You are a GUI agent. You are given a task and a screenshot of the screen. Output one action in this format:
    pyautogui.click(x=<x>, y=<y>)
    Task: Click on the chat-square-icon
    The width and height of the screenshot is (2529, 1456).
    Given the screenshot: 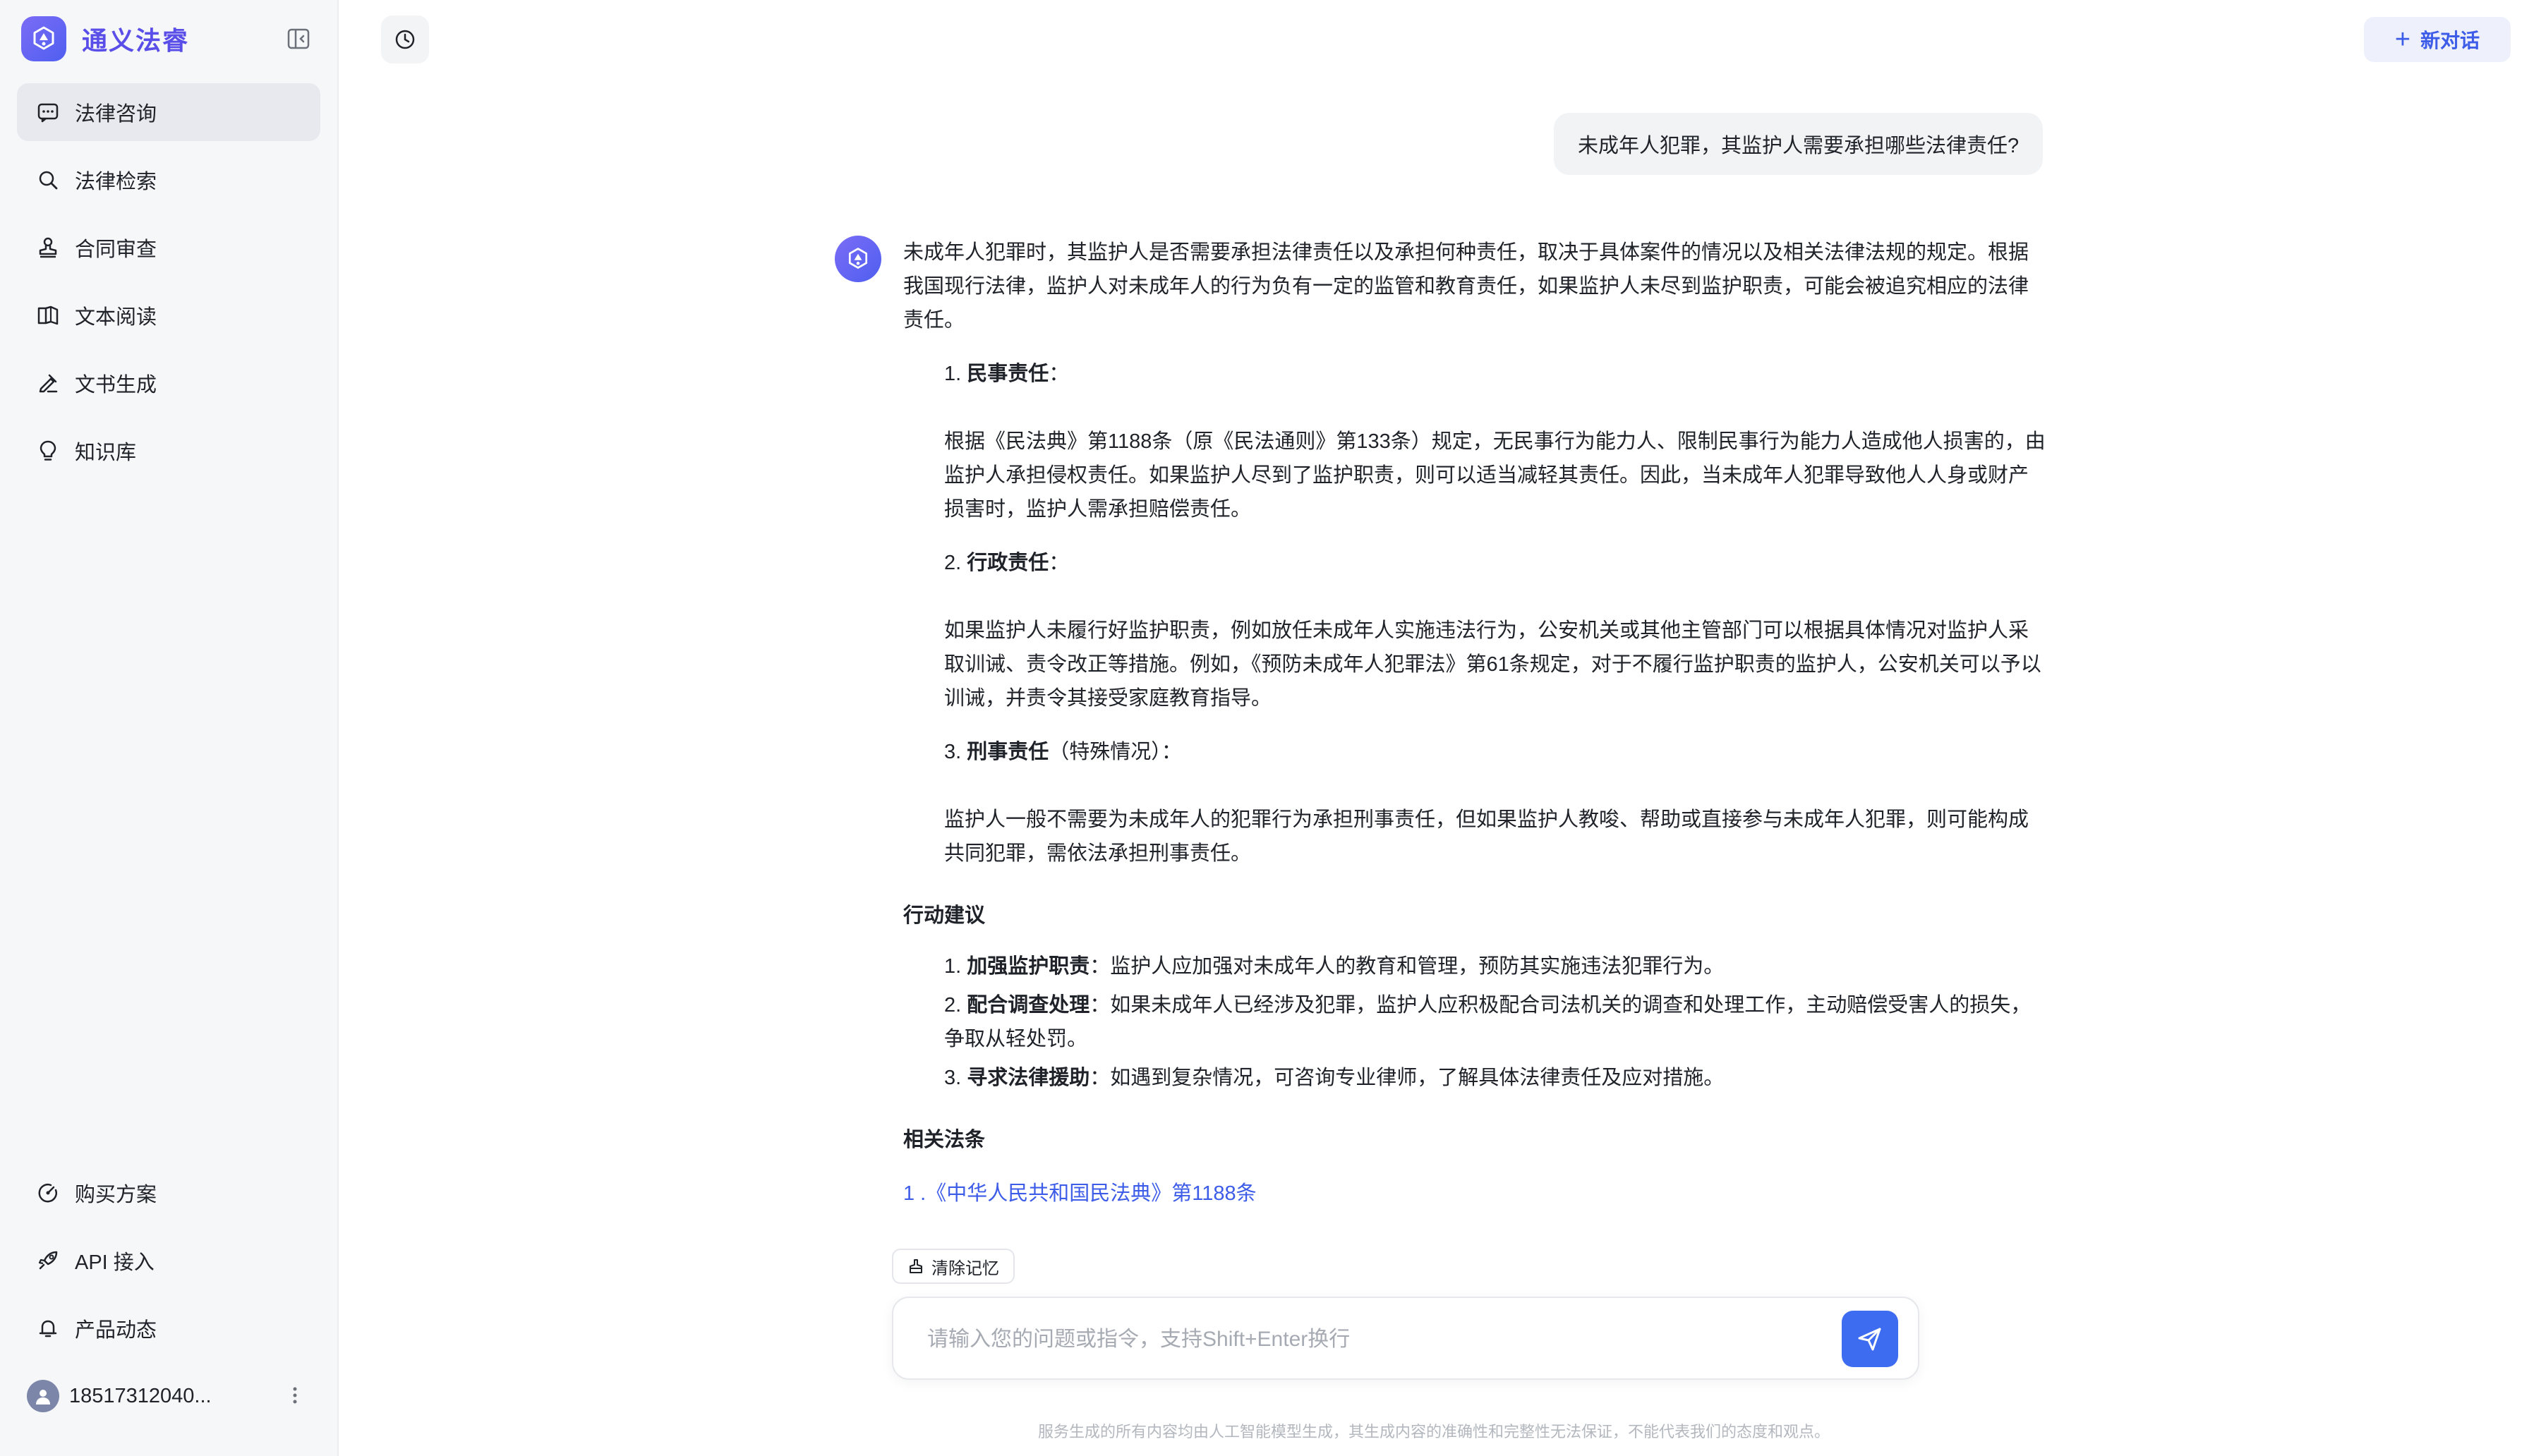 What is the action you would take?
    pyautogui.click(x=48, y=112)
    